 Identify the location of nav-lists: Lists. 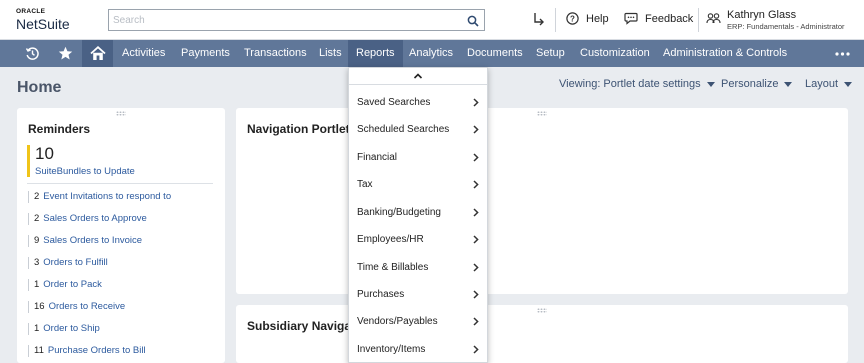
(330, 53).